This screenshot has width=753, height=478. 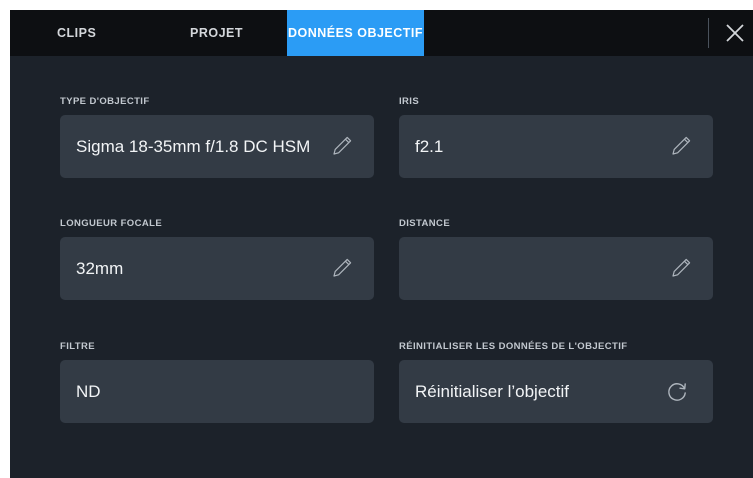 What do you see at coordinates (492, 391) in the screenshot?
I see `reset-lens-button-label: Réinitialiser l’objectif` at bounding box center [492, 391].